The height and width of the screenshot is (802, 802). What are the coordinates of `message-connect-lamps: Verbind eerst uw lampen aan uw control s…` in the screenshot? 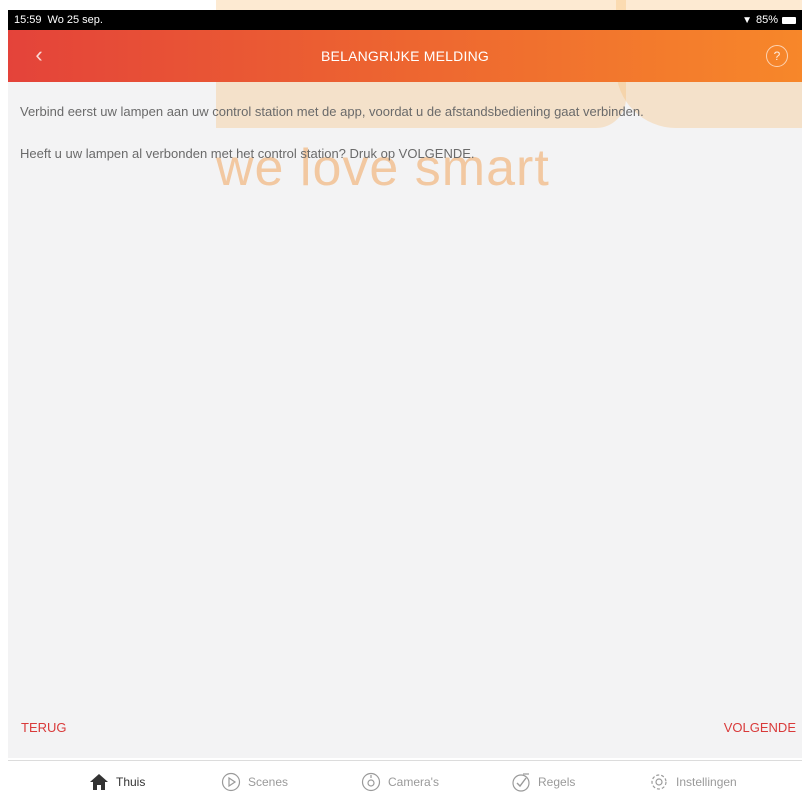 It's located at (332, 111).